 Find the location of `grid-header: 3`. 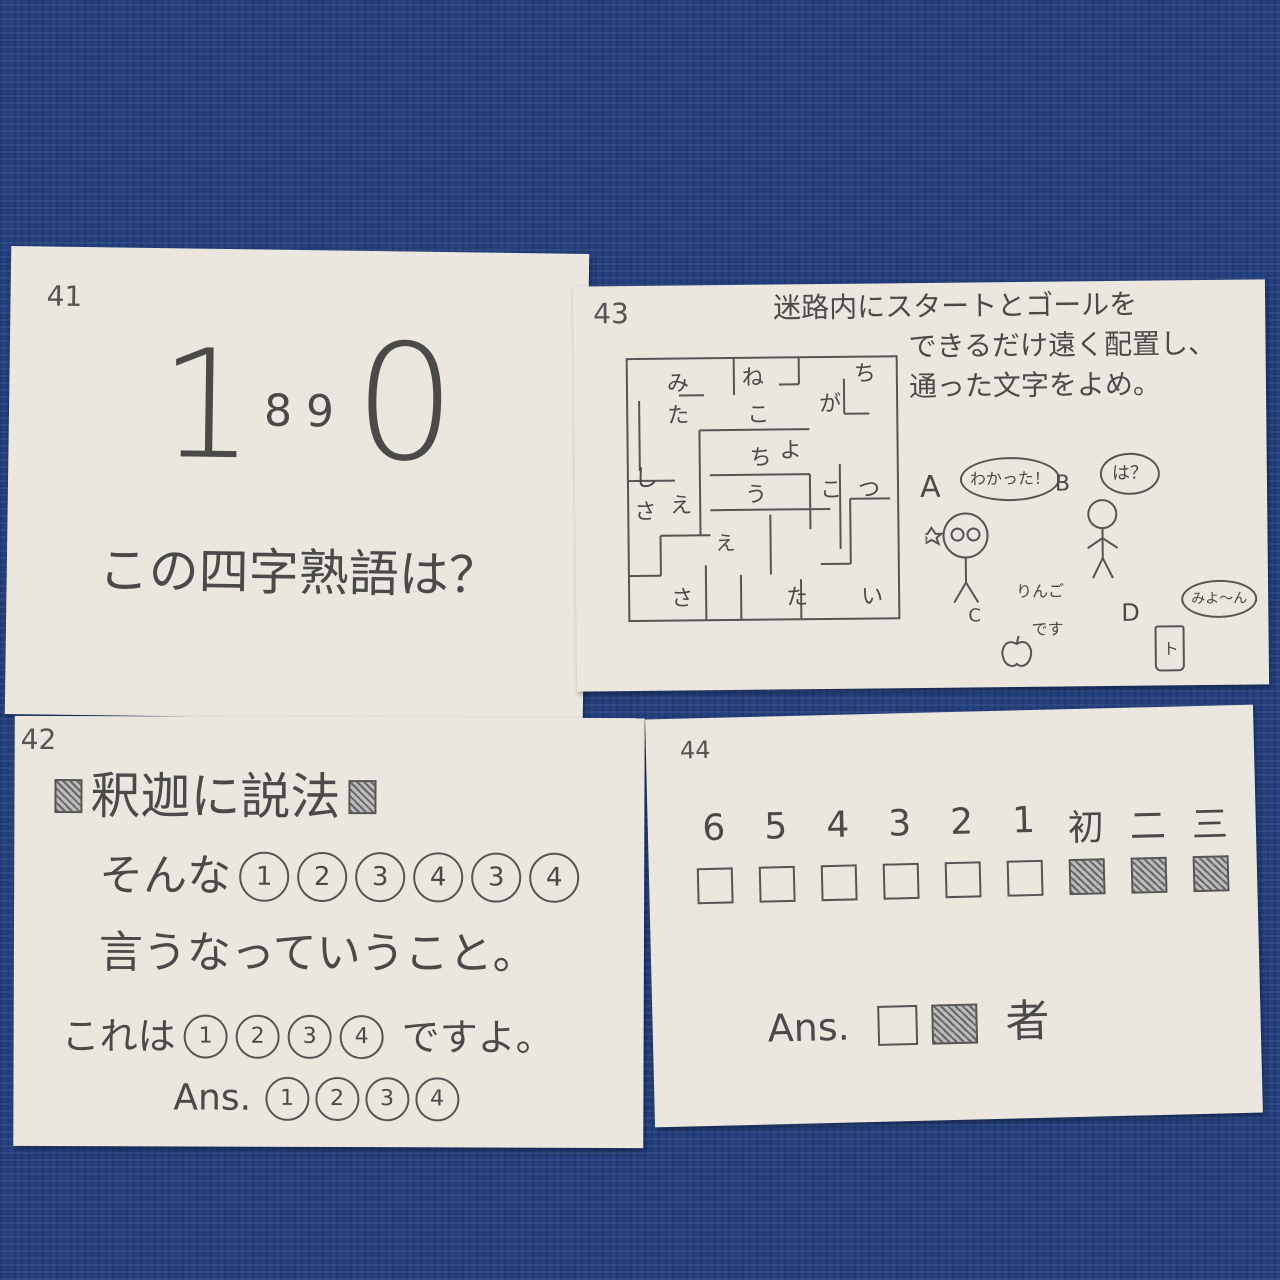

grid-header: 3 is located at coordinates (899, 824).